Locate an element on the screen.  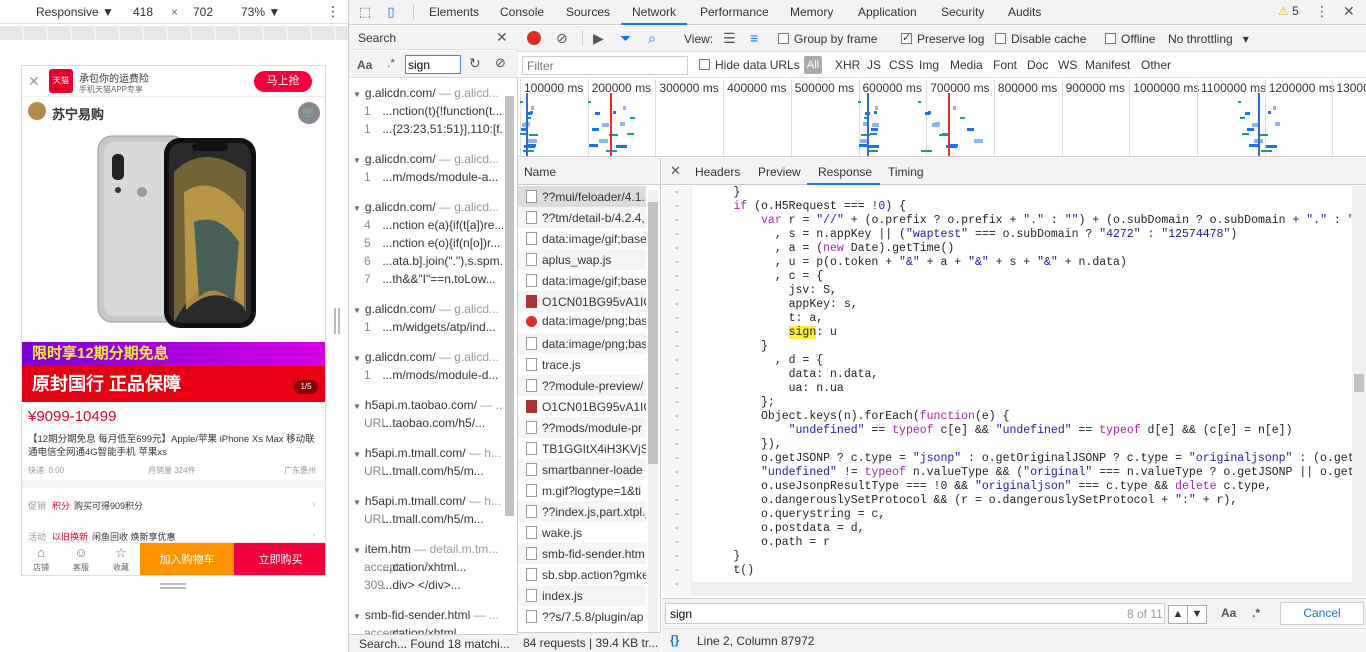
request-row: TB1GGItX4iH3KVjSz is located at coordinates (582, 448).